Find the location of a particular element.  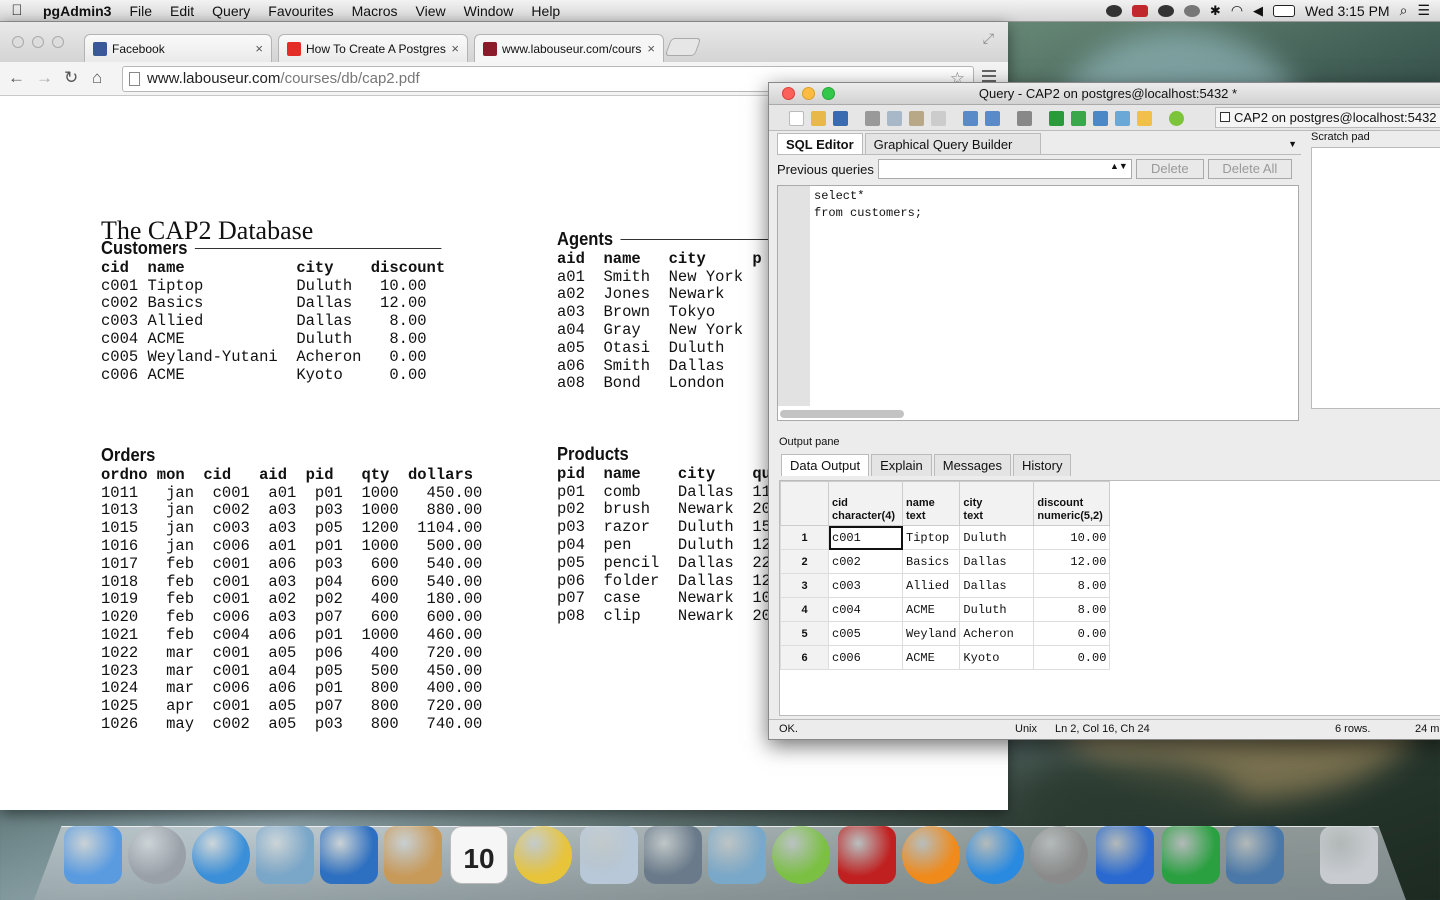

preview-icon is located at coordinates (609, 855).